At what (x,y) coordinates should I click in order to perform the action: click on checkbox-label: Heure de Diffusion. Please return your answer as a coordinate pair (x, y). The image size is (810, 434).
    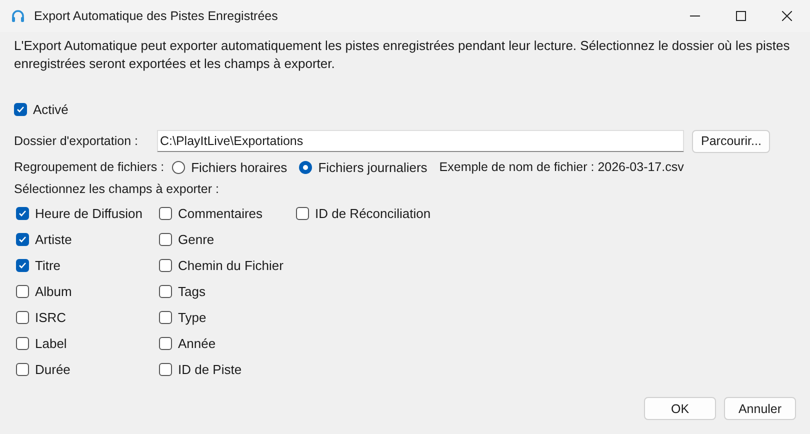
    Looking at the image, I should click on (88, 213).